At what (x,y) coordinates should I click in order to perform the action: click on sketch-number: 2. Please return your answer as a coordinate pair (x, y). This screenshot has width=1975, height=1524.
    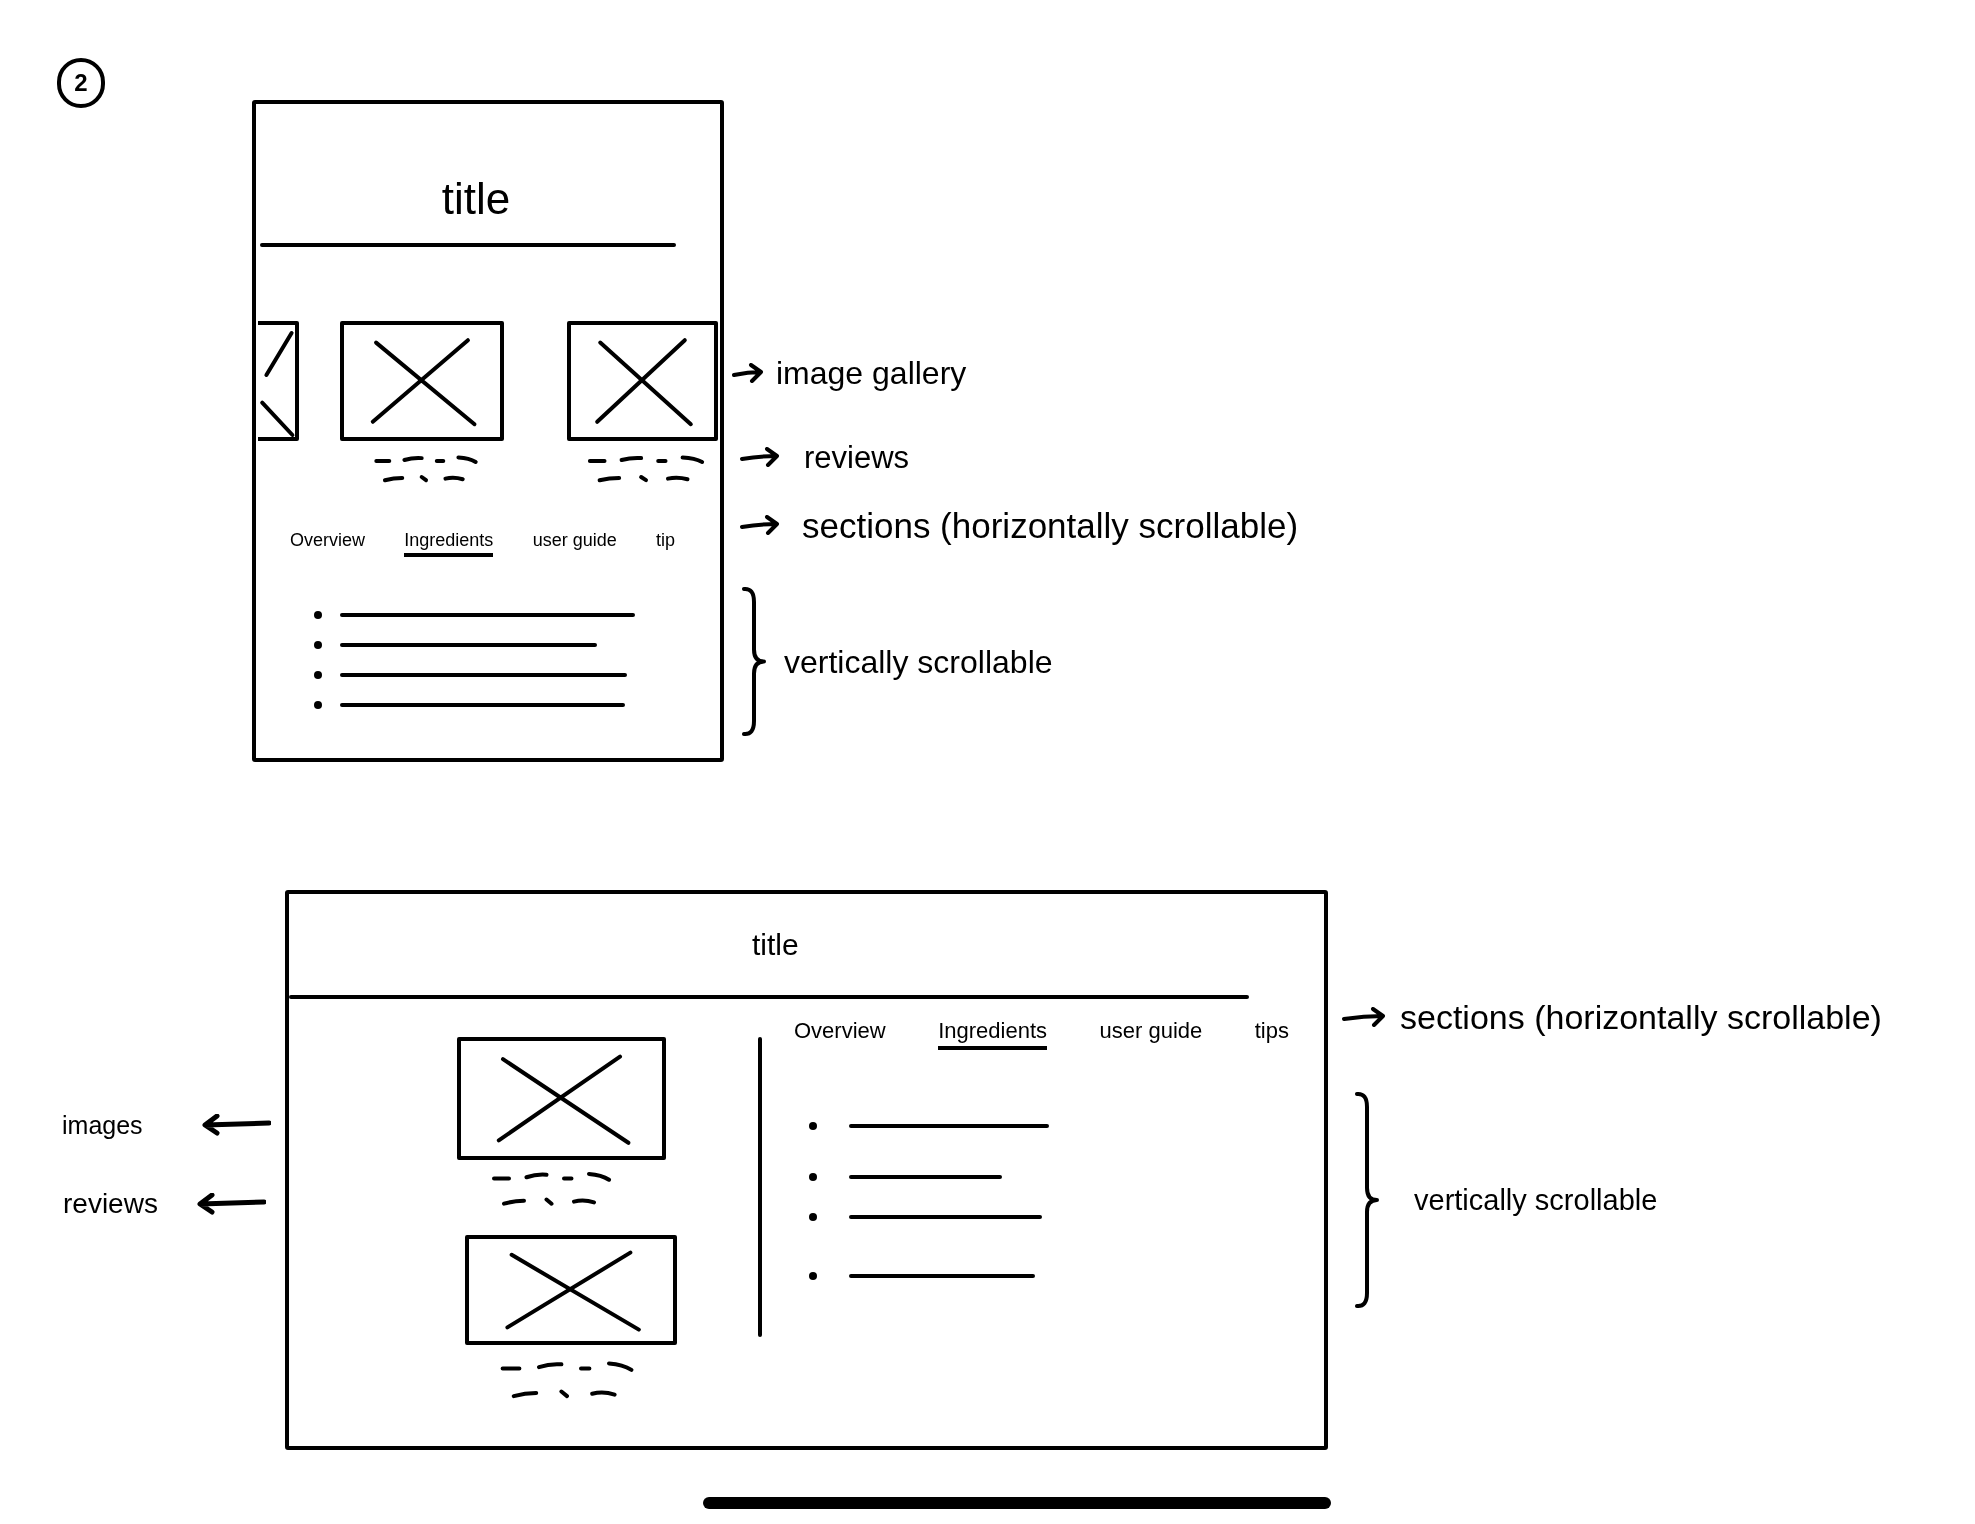
    Looking at the image, I should click on (81, 83).